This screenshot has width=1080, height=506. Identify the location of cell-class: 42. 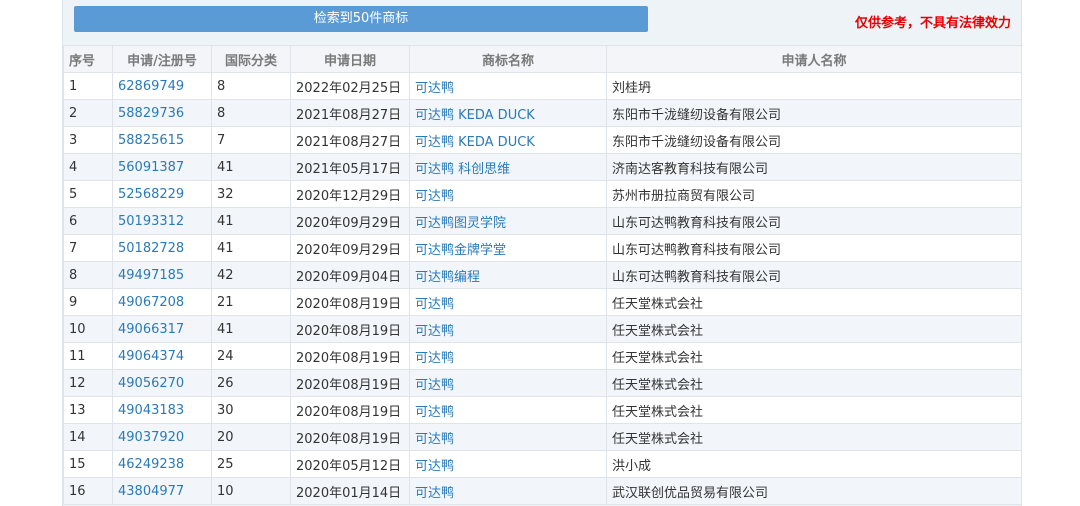
(251, 275).